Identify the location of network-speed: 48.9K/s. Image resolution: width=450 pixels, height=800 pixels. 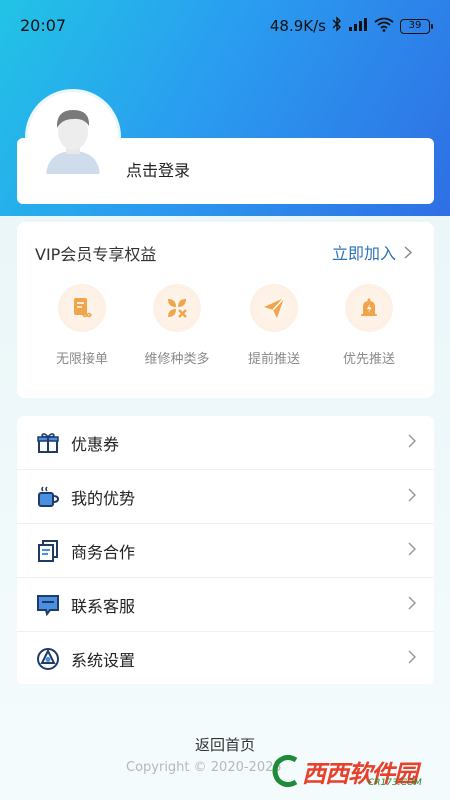
(297, 26).